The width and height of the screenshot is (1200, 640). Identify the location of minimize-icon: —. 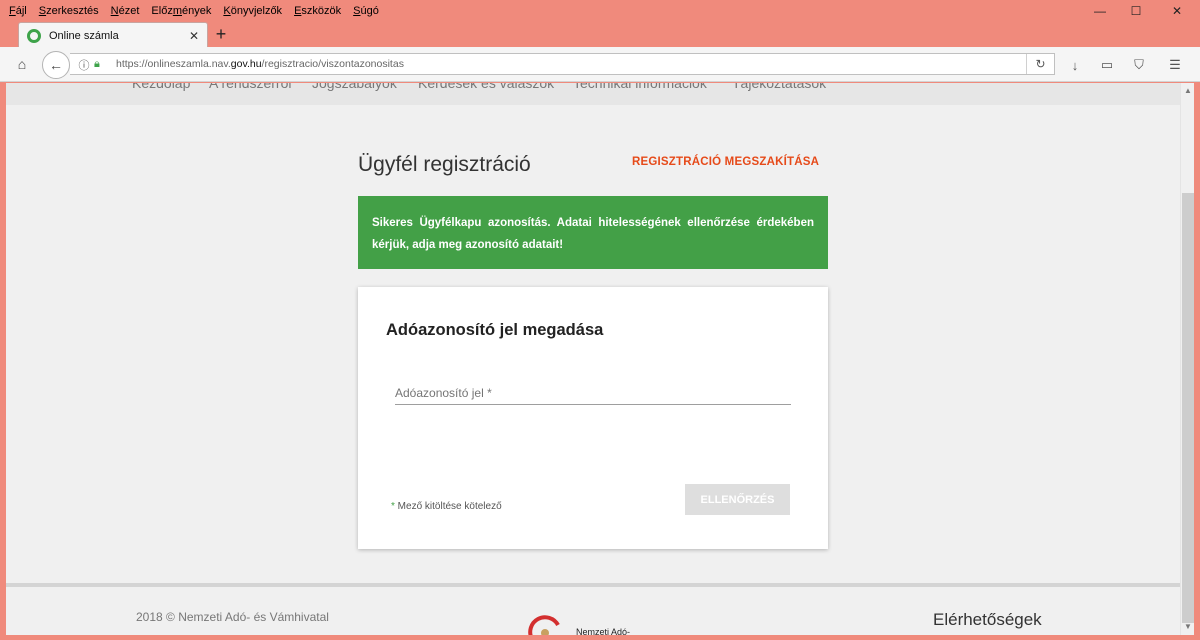
(1100, 10).